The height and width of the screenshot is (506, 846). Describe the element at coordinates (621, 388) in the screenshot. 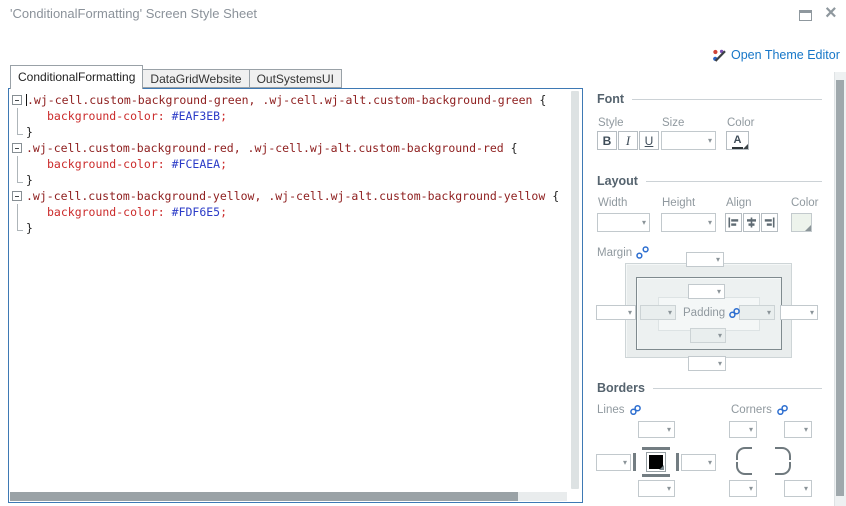

I see `borders-section-title: Borders` at that location.